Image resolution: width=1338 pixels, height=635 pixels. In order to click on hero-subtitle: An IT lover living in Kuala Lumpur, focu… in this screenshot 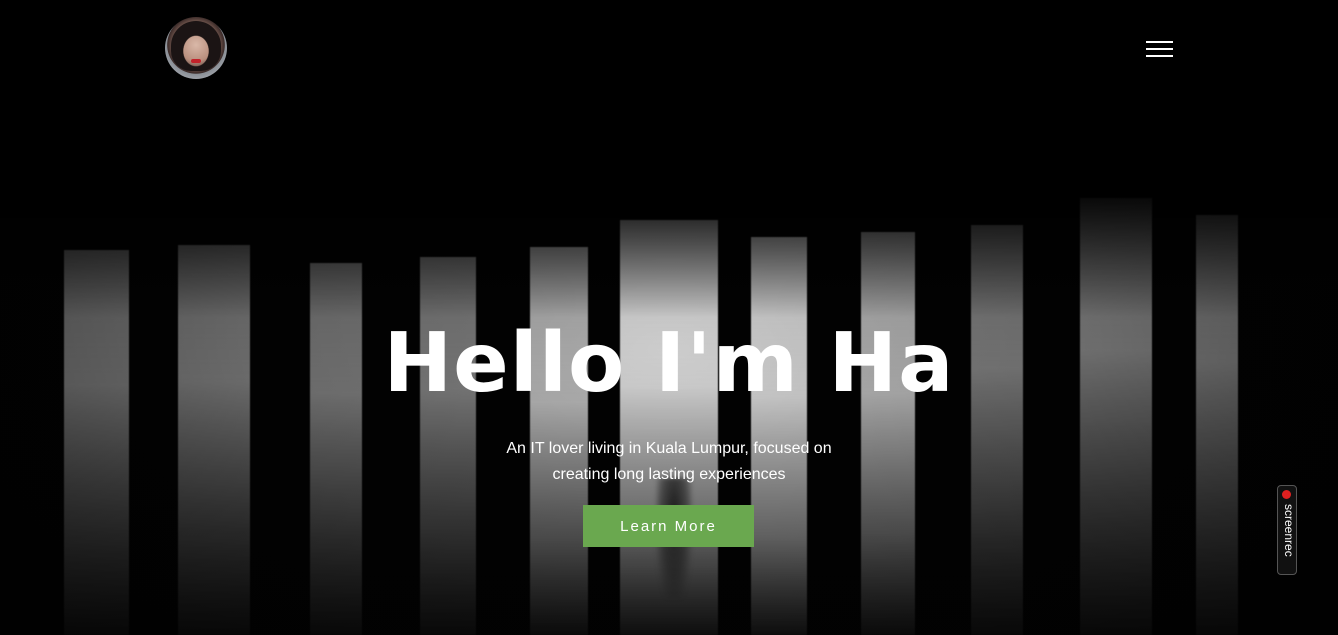, I will do `click(669, 462)`.